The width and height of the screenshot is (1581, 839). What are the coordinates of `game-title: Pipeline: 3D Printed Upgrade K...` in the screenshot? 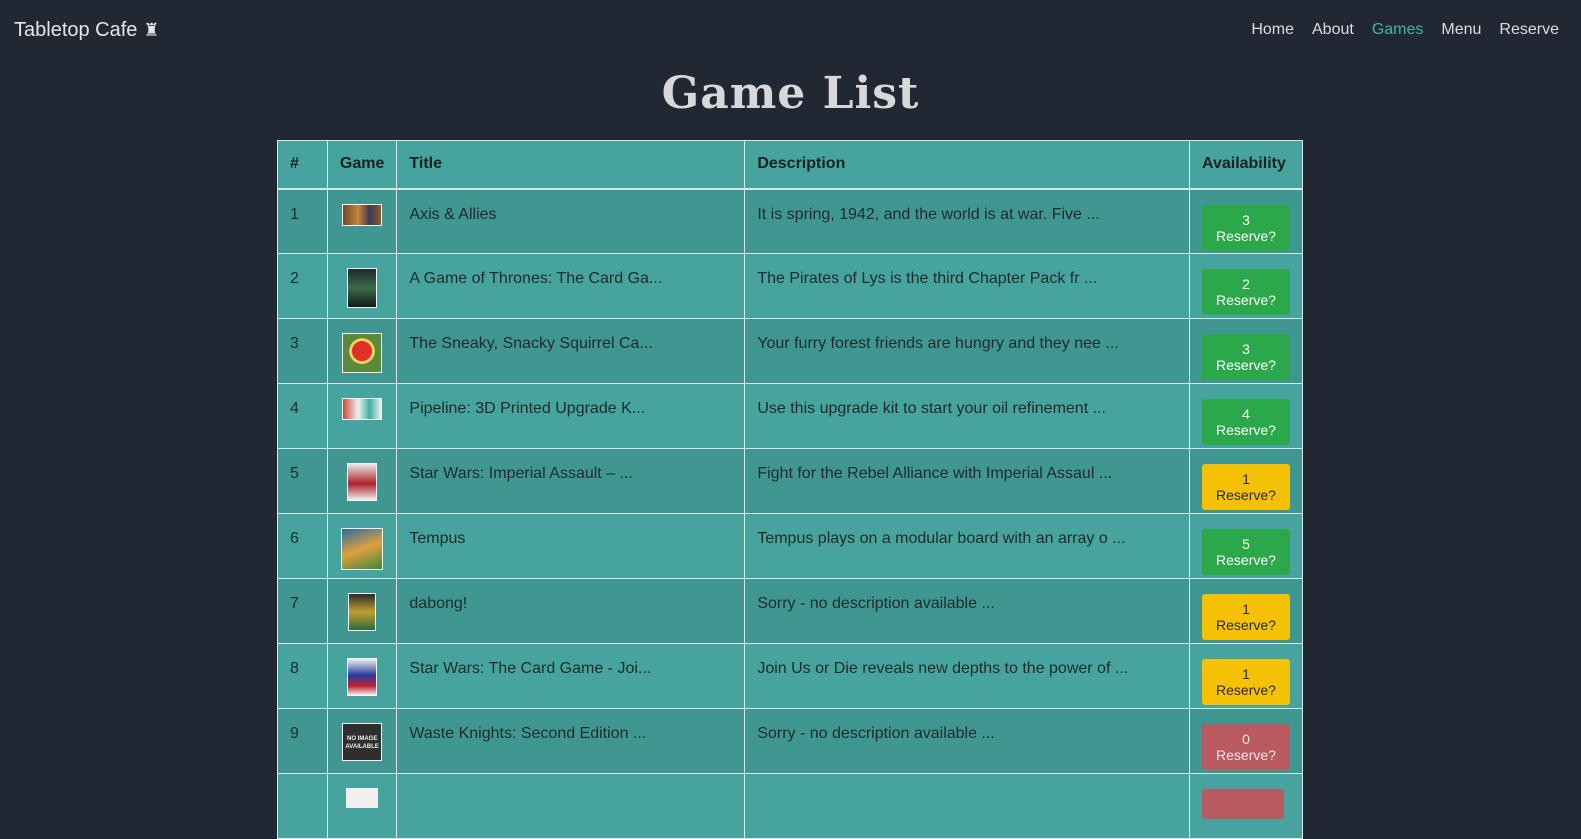 It's located at (571, 416).